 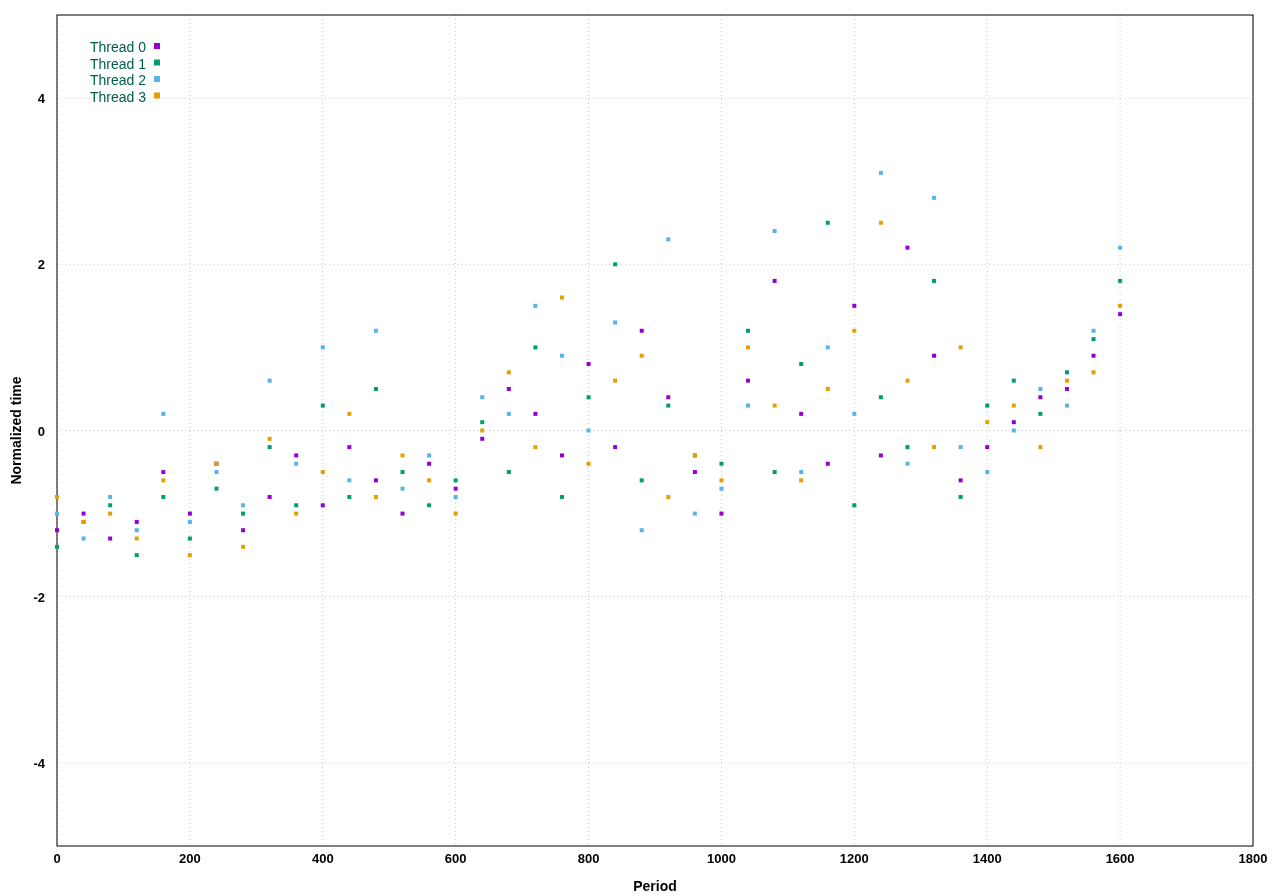 What do you see at coordinates (39, 763) in the screenshot?
I see `y-tick-label: -4` at bounding box center [39, 763].